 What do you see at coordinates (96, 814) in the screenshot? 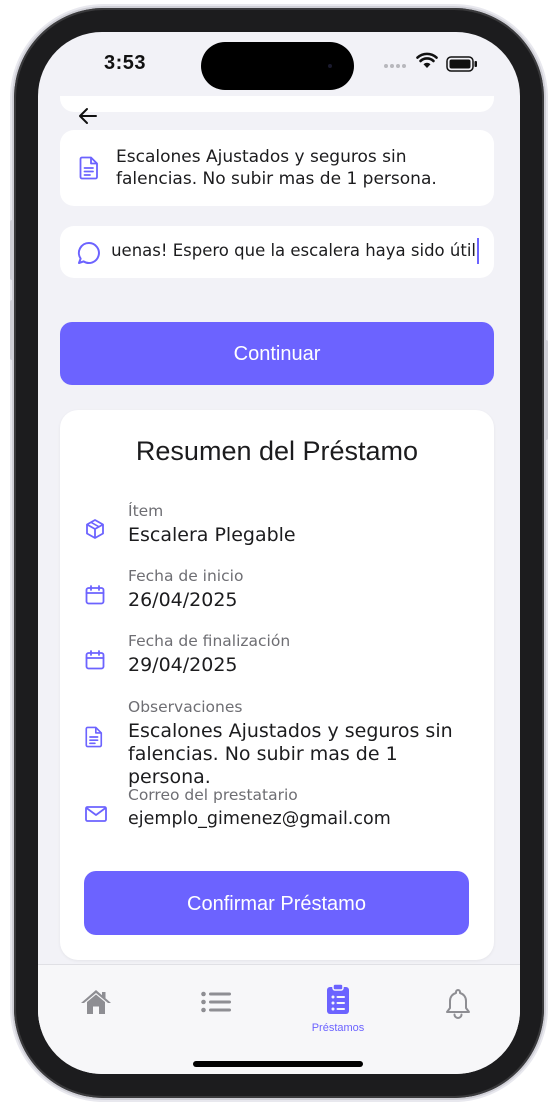
I see `mail-icon` at bounding box center [96, 814].